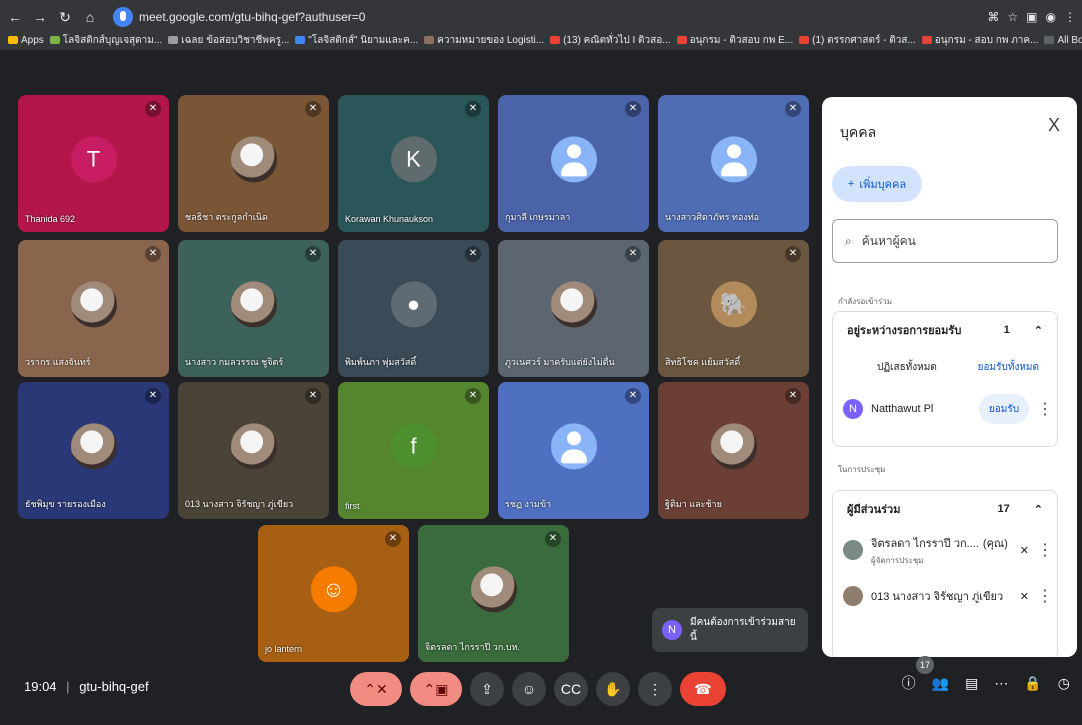 The image size is (1082, 725). I want to click on waiting-header: อยู่ระหว่างรอการยอมรับ 1 ⌃, so click(945, 330).